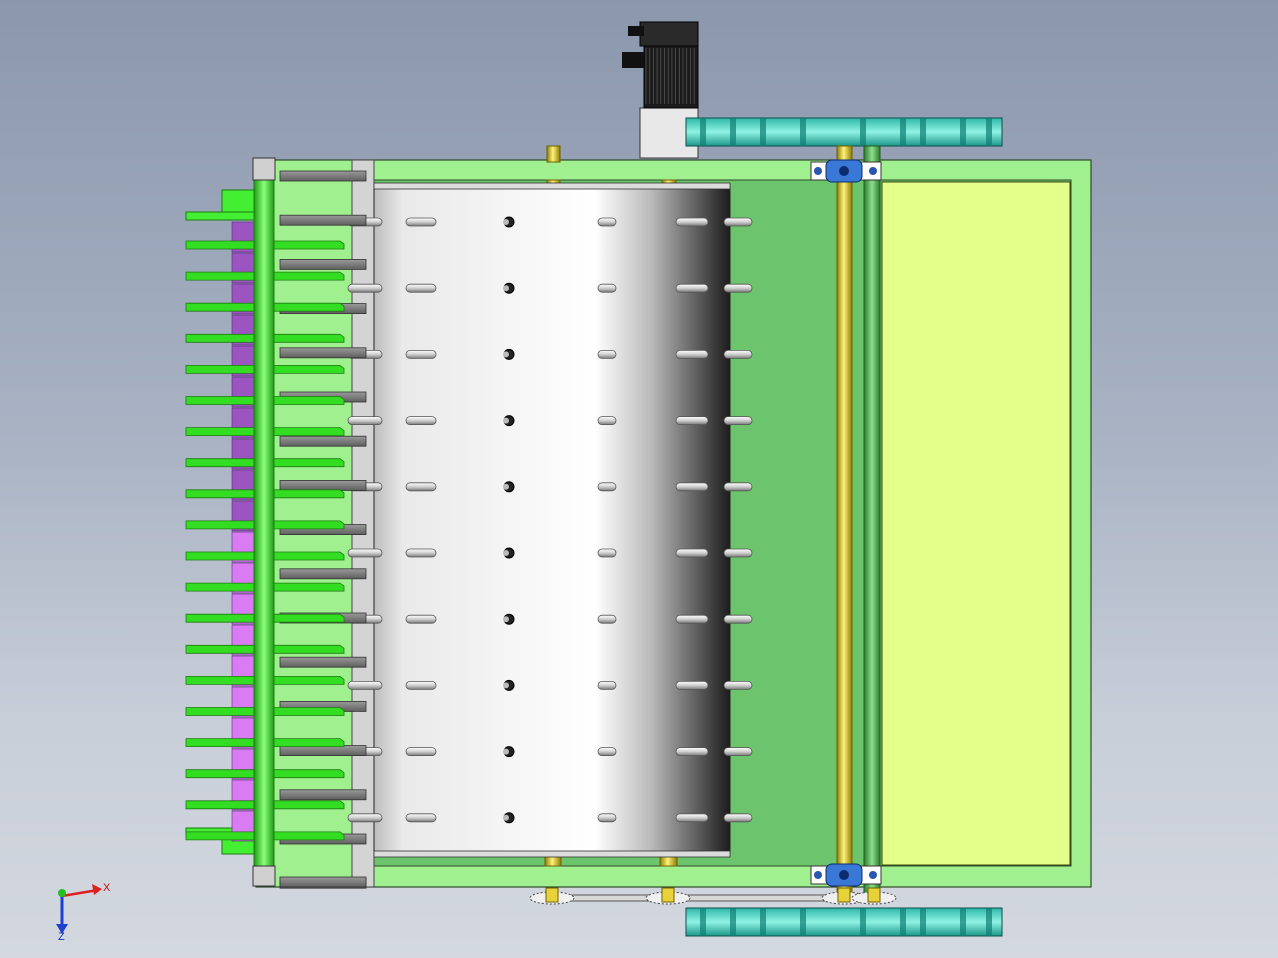  Describe the element at coordinates (222, 216) in the screenshot. I see `rake-mount-top-lip` at that location.